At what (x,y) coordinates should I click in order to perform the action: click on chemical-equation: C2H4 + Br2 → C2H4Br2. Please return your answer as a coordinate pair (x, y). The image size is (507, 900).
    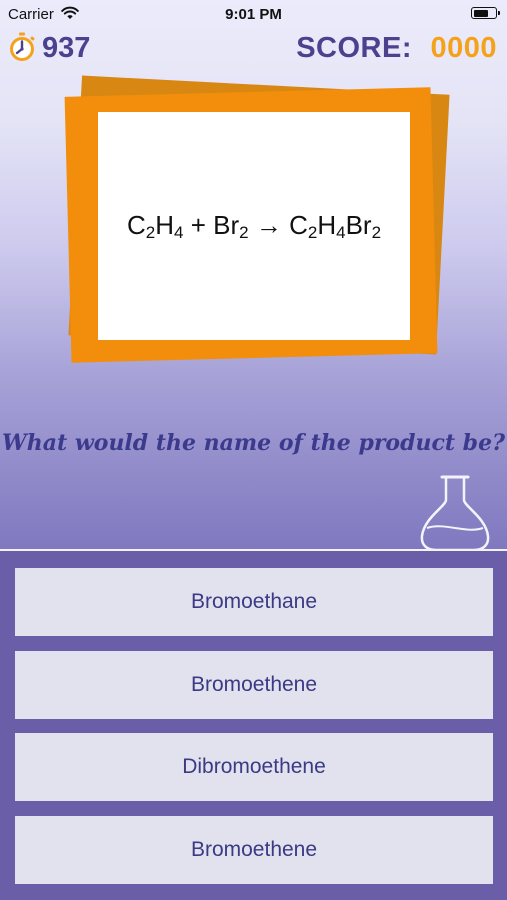
    Looking at the image, I should click on (254, 226).